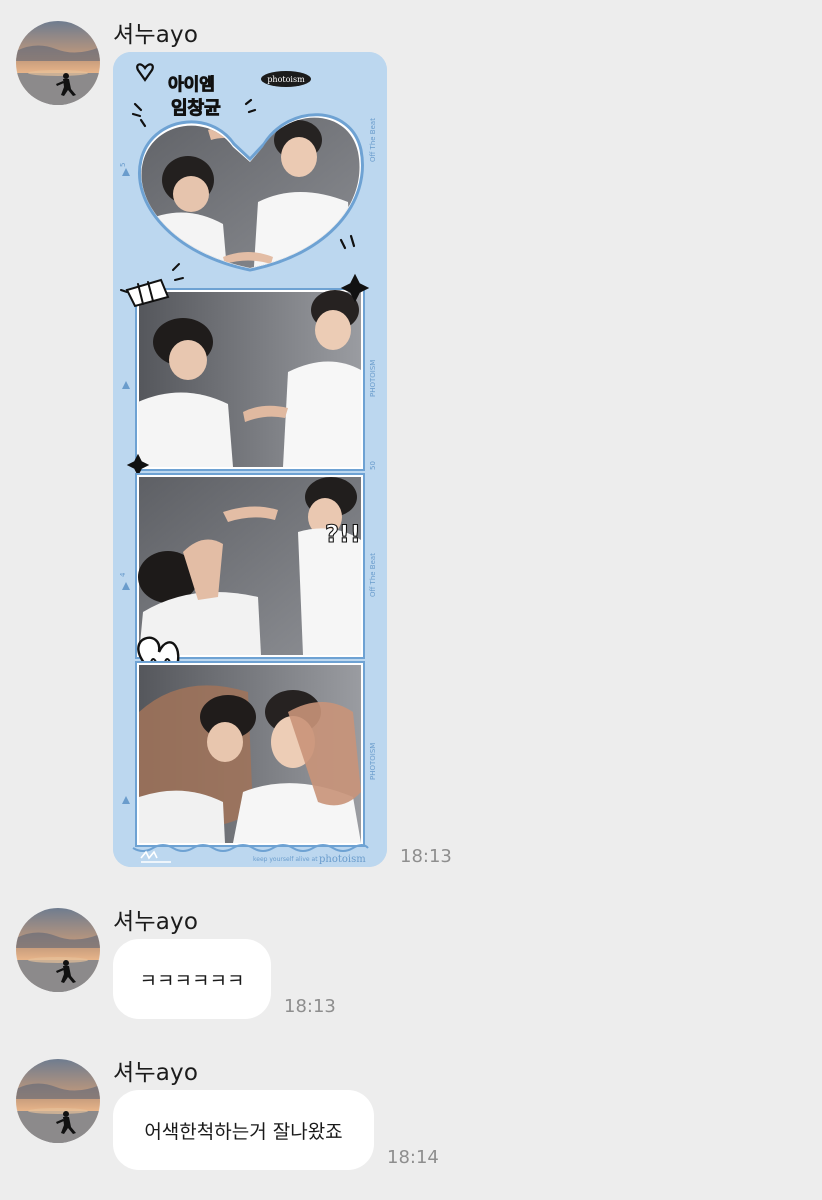 Image resolution: width=822 pixels, height=1200 pixels. What do you see at coordinates (123, 165) in the screenshot?
I see `svg-text: 5` at bounding box center [123, 165].